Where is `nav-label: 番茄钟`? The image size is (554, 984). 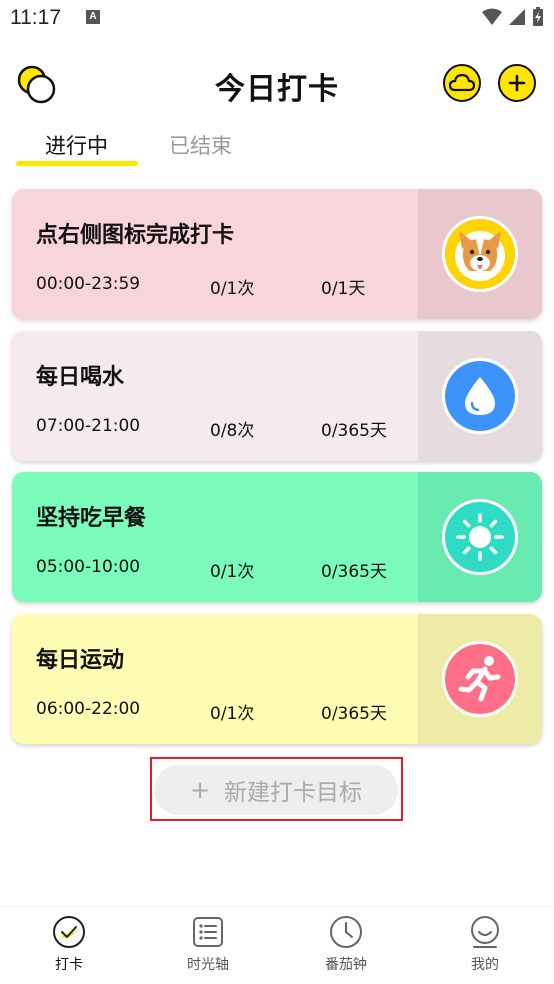
nav-label: 番茄钟 is located at coordinates (346, 965).